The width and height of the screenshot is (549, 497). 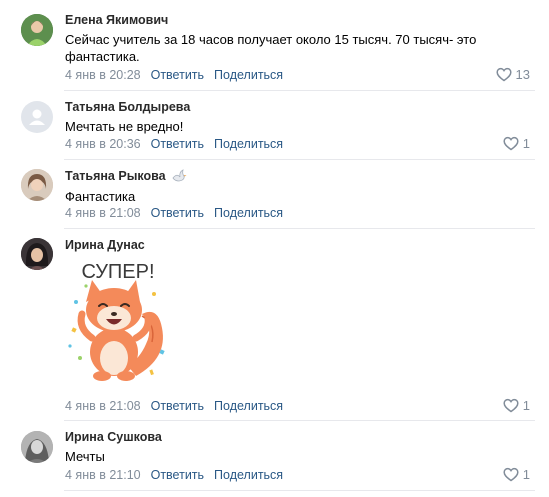 I want to click on comment-author: Татьяна Рыкова, so click(x=126, y=176).